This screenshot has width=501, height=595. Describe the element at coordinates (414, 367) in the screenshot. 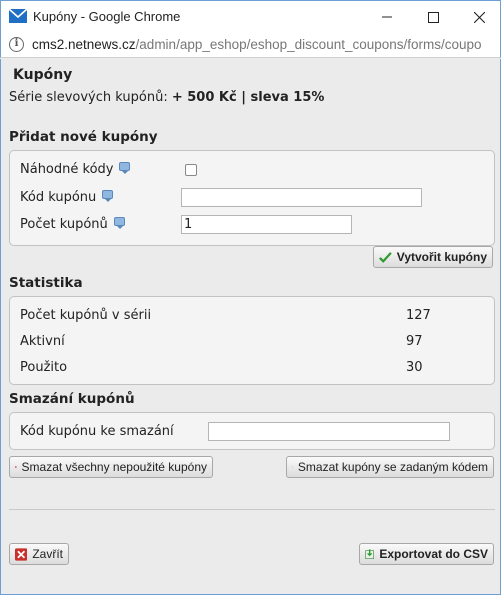

I see `stat-value: 30` at that location.